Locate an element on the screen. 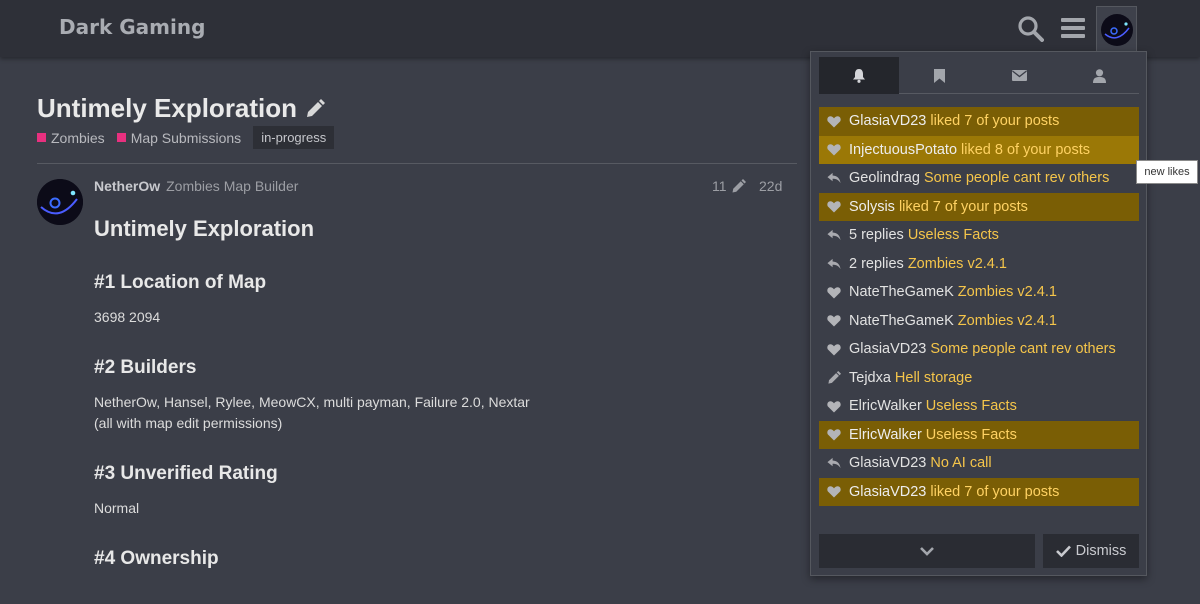 Image resolution: width=1200 pixels, height=604 pixels. search-button is located at coordinates (1030, 28).